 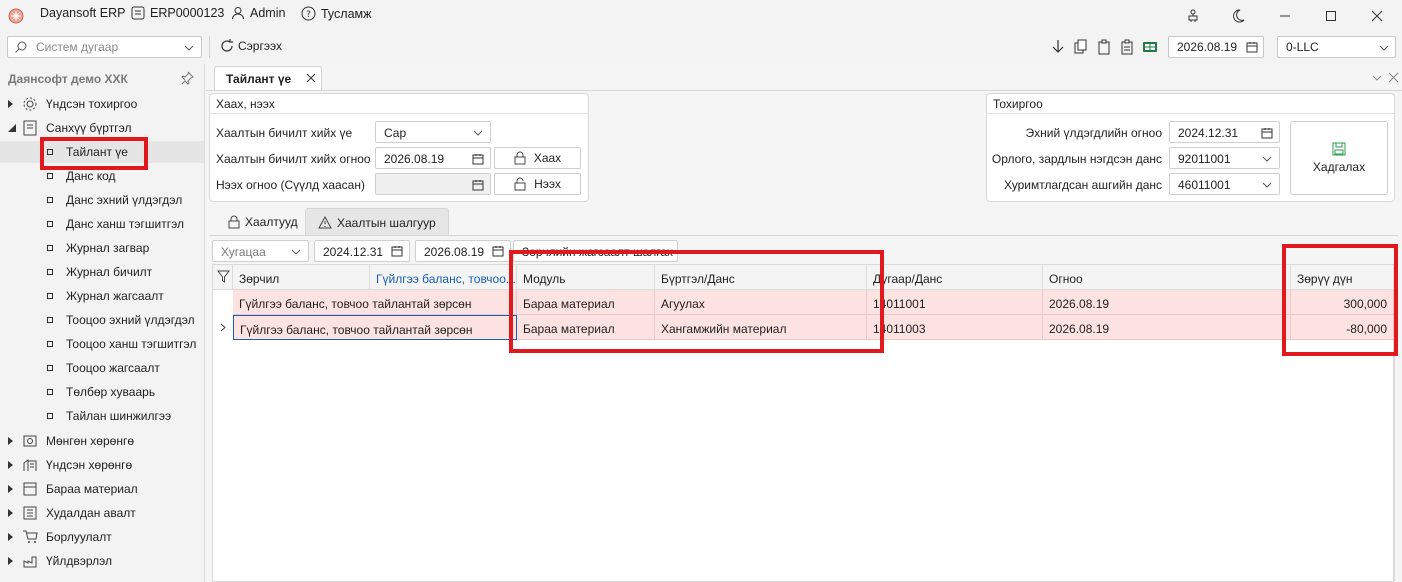 What do you see at coordinates (187, 78) in the screenshot?
I see `pin-icon` at bounding box center [187, 78].